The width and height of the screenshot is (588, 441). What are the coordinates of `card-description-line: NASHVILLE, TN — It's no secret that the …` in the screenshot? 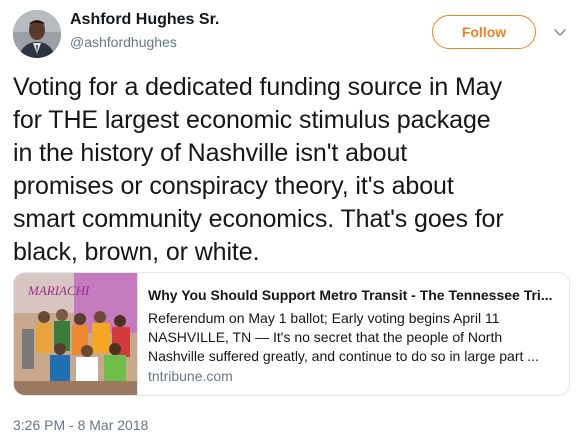 It's located at (325, 337).